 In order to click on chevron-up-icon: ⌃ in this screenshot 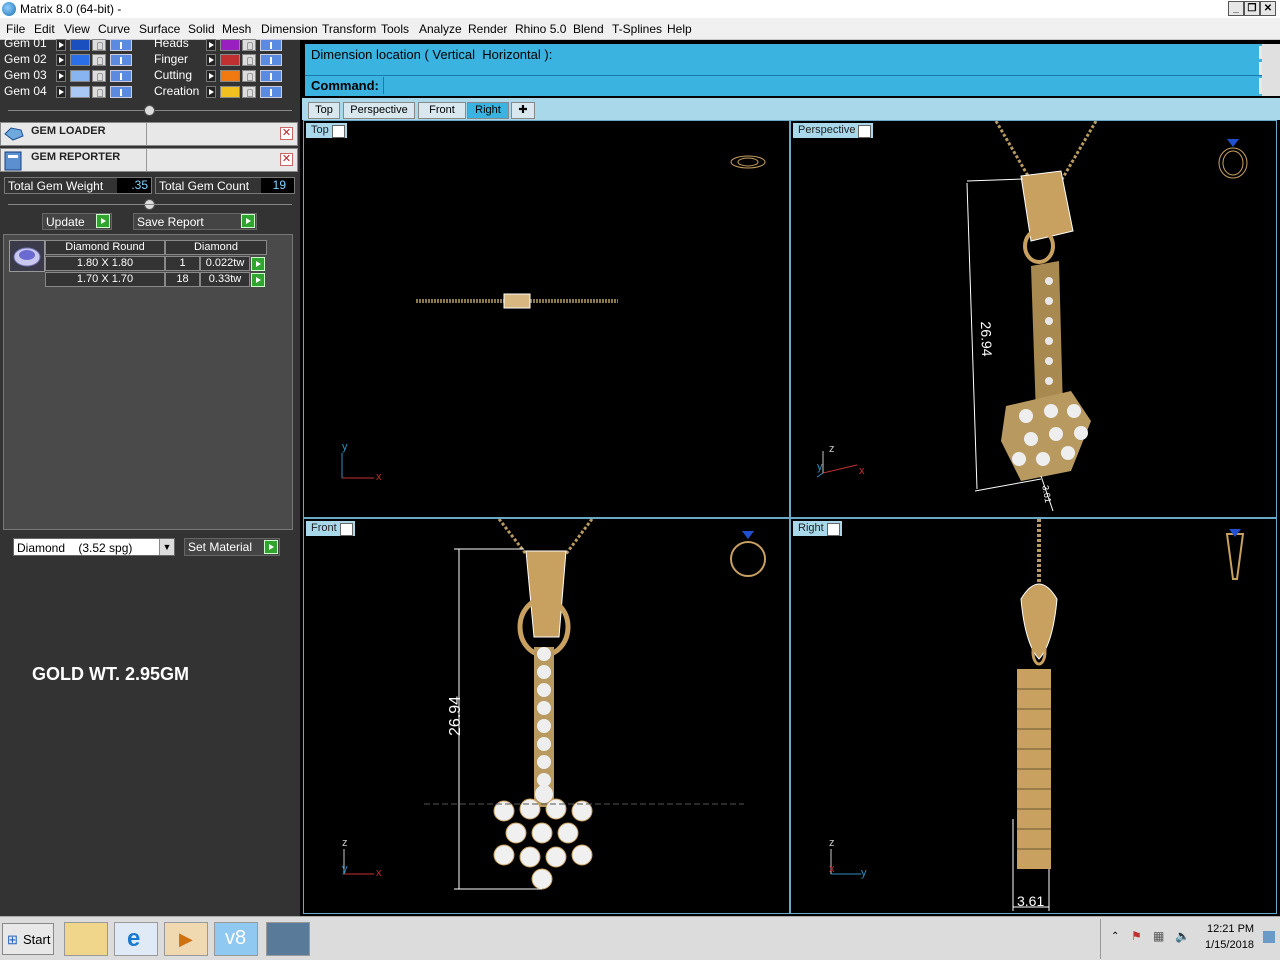, I will do `click(1115, 936)`.